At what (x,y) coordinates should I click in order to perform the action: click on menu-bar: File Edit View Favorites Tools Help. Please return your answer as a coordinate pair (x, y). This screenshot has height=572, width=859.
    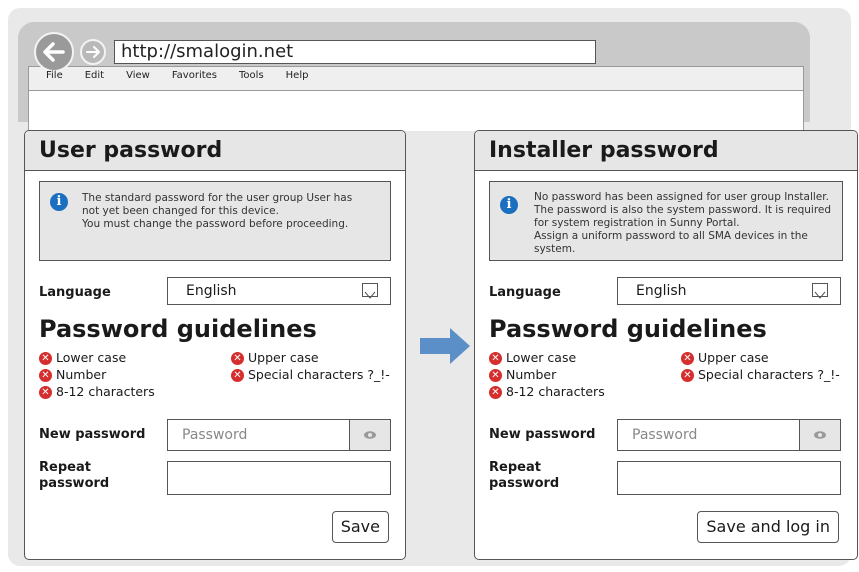
    Looking at the image, I should click on (188, 75).